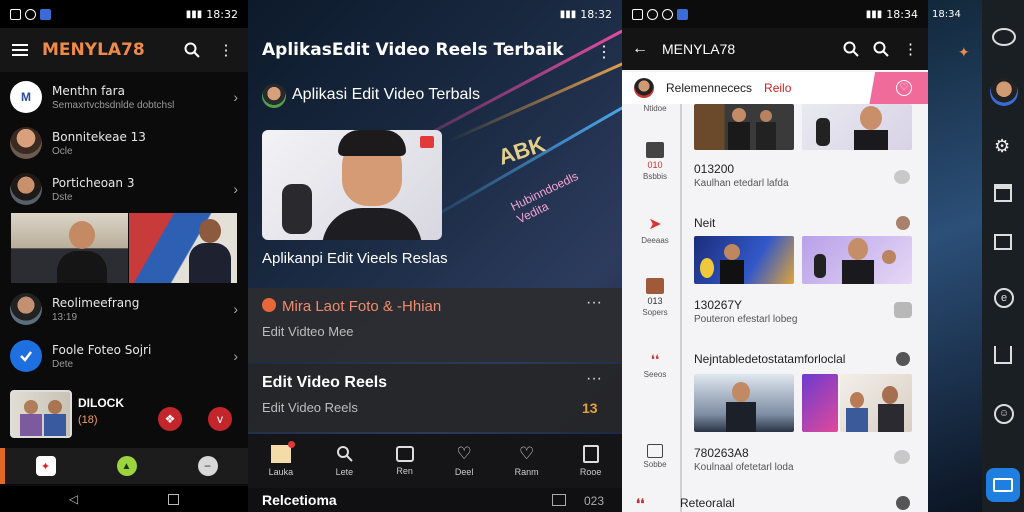 The image size is (1024, 512). What do you see at coordinates (1004, 414) in the screenshot?
I see `smile-icon: ☺` at bounding box center [1004, 414].